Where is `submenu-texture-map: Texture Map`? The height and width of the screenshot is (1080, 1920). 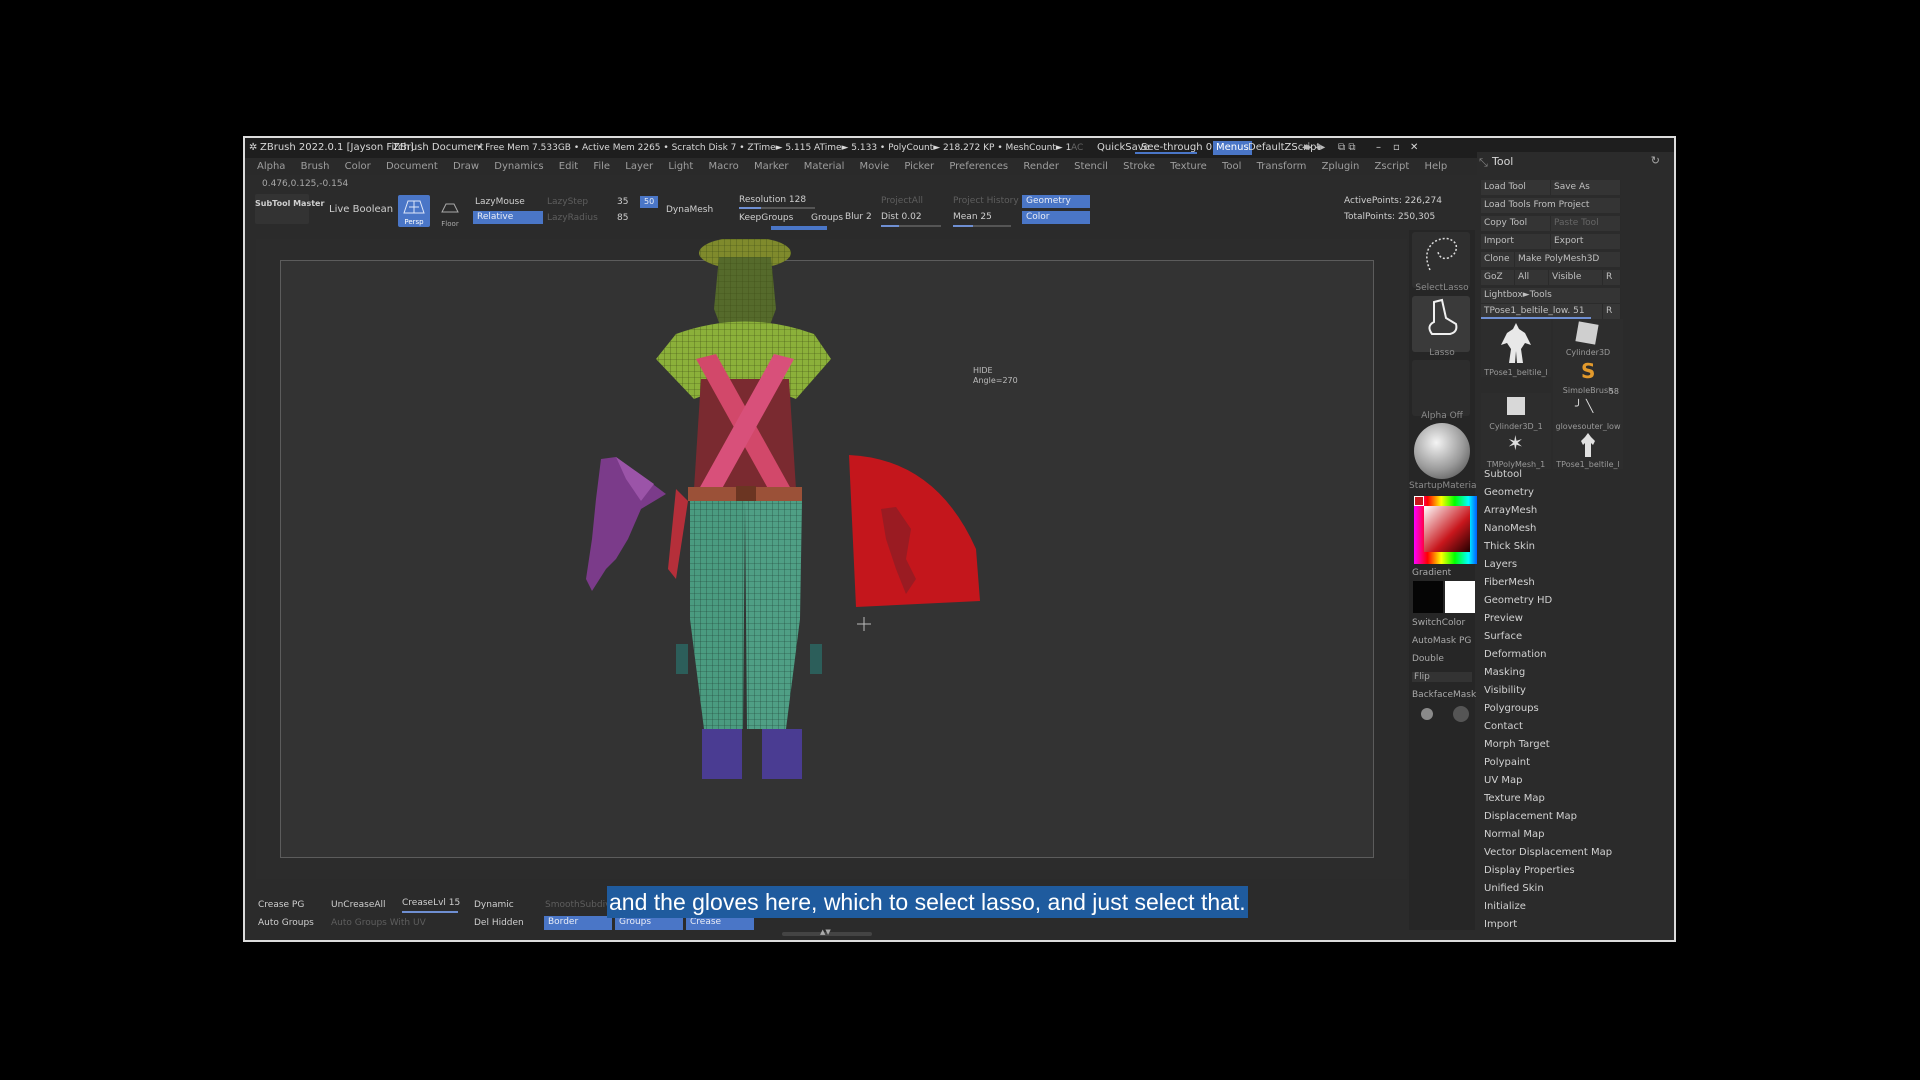 submenu-texture-map: Texture Map is located at coordinates (1548, 799).